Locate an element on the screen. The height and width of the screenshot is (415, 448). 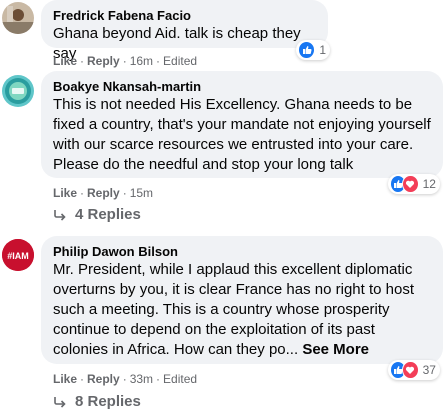
comment-author: Boakye Nkansah-martin is located at coordinates (242, 86).